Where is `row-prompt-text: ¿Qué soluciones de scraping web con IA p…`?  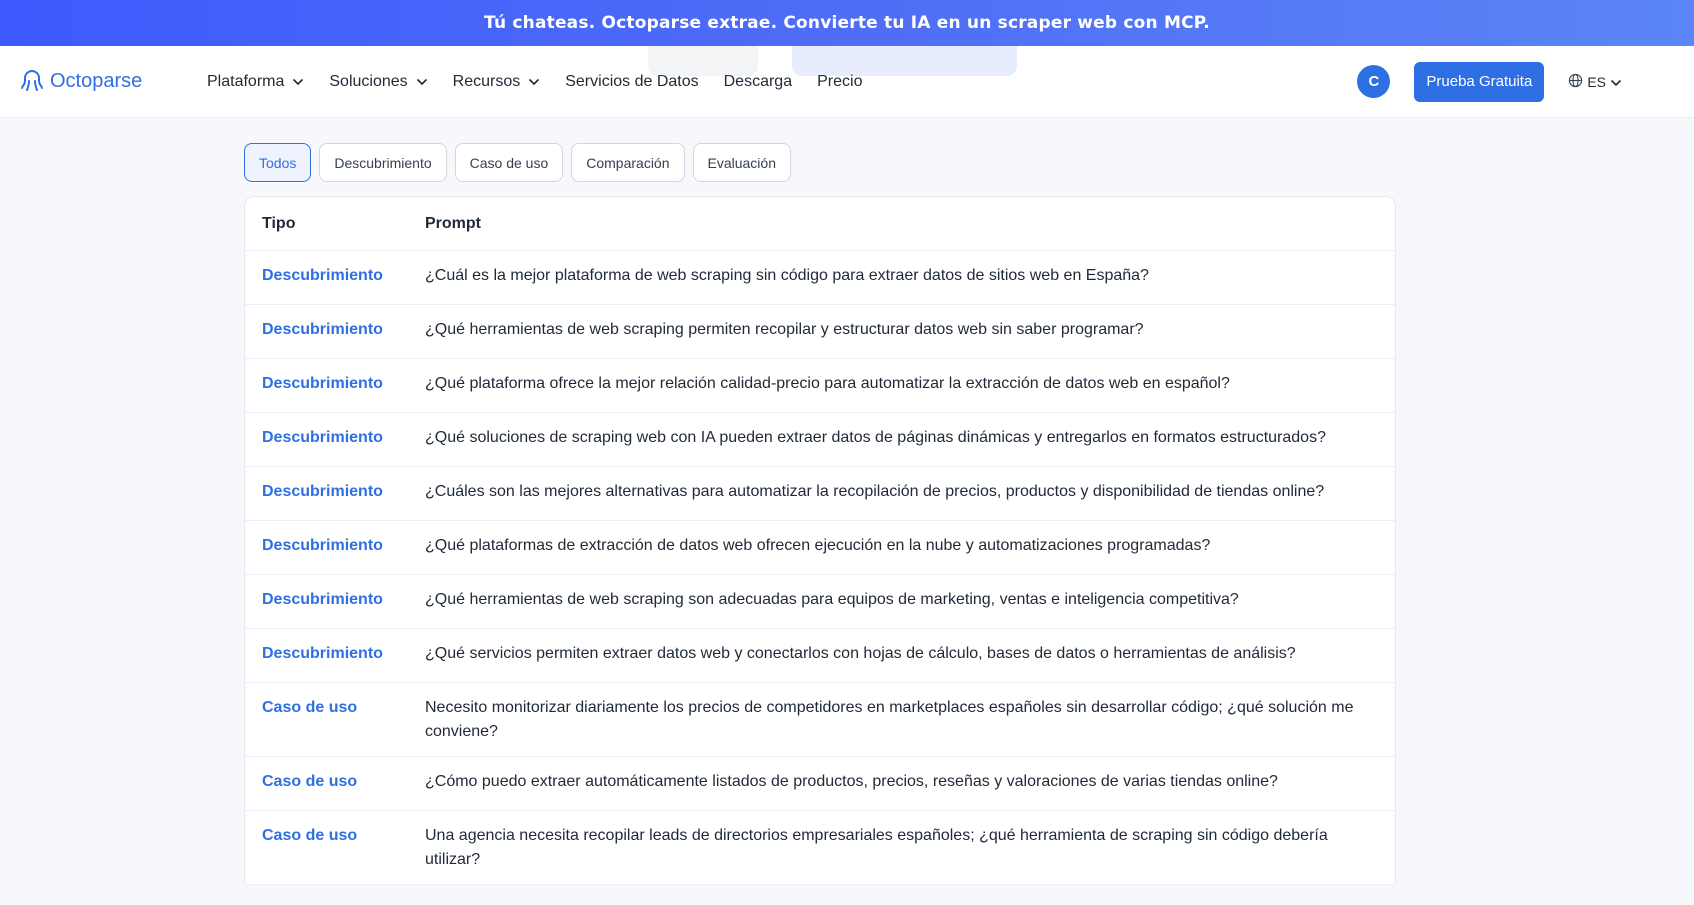
row-prompt-text: ¿Qué soluciones de scraping web con IA p… is located at coordinates (875, 437).